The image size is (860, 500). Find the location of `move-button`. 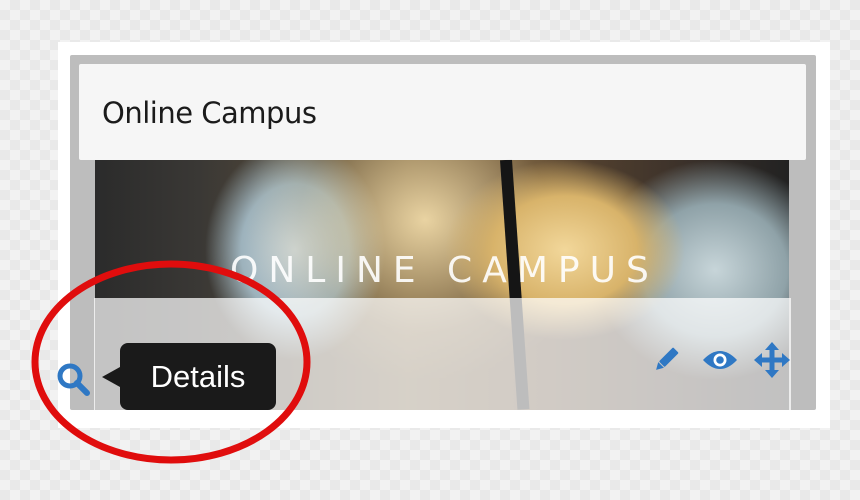

move-button is located at coordinates (772, 360).